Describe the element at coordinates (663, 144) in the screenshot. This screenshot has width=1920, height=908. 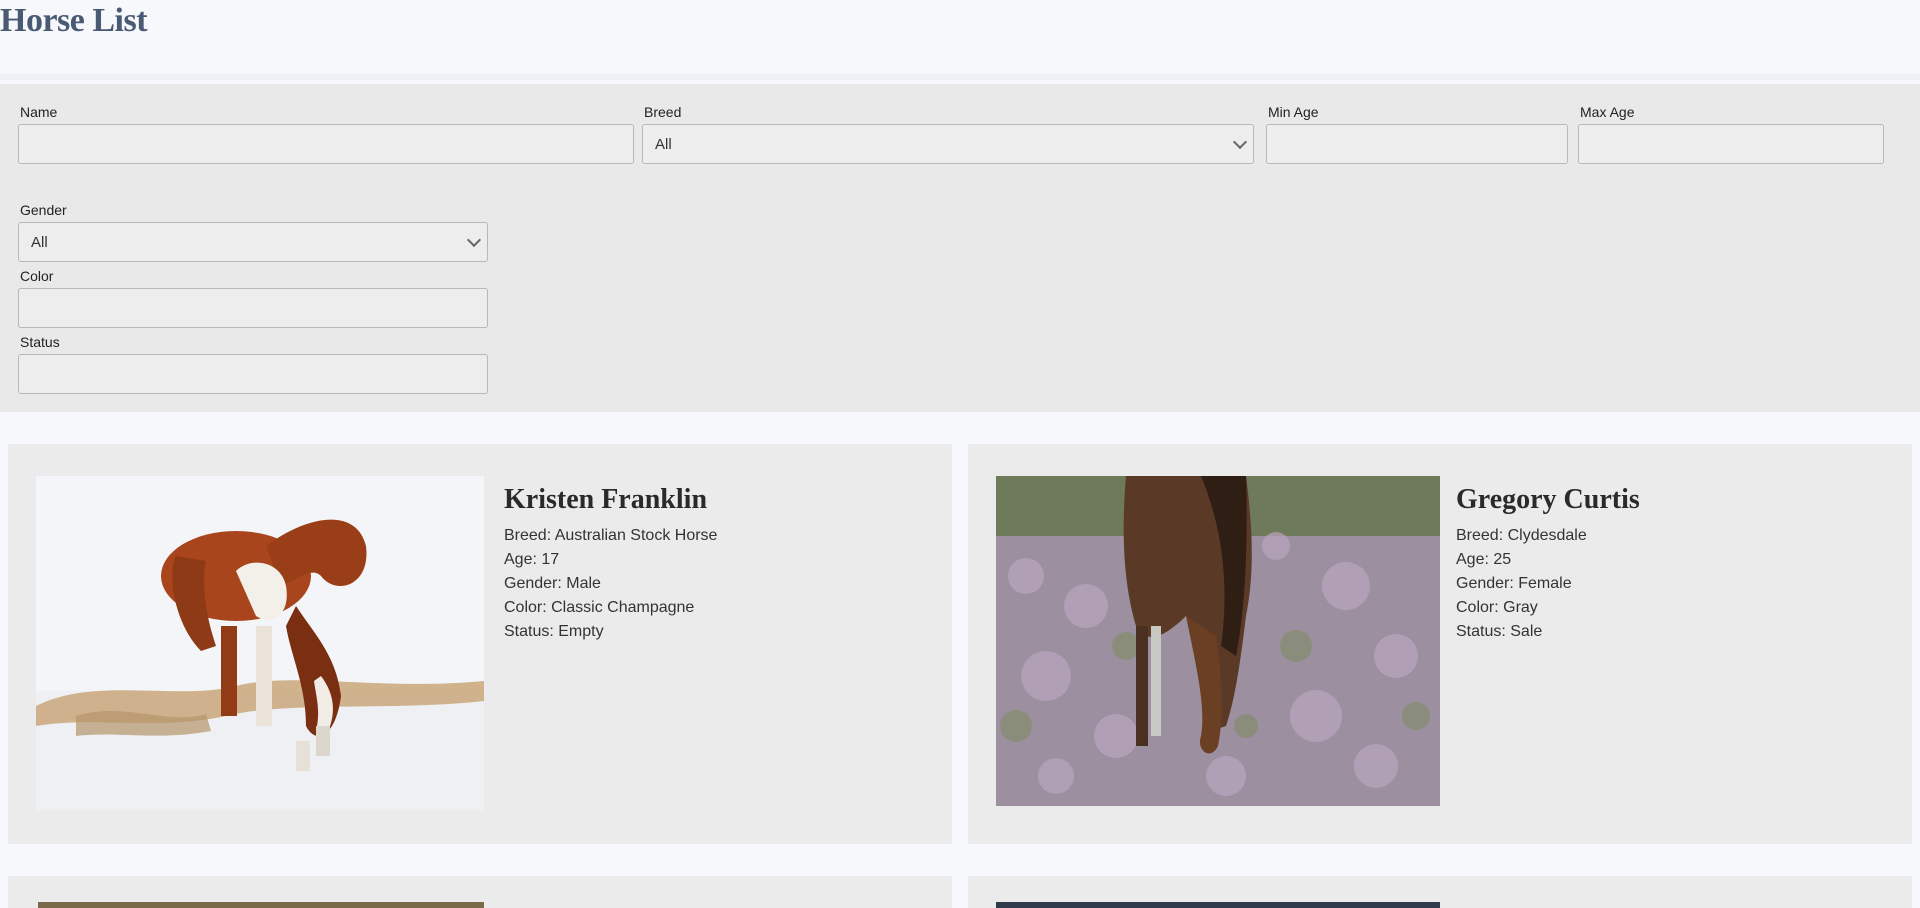
I see `breed-select-value: All` at that location.